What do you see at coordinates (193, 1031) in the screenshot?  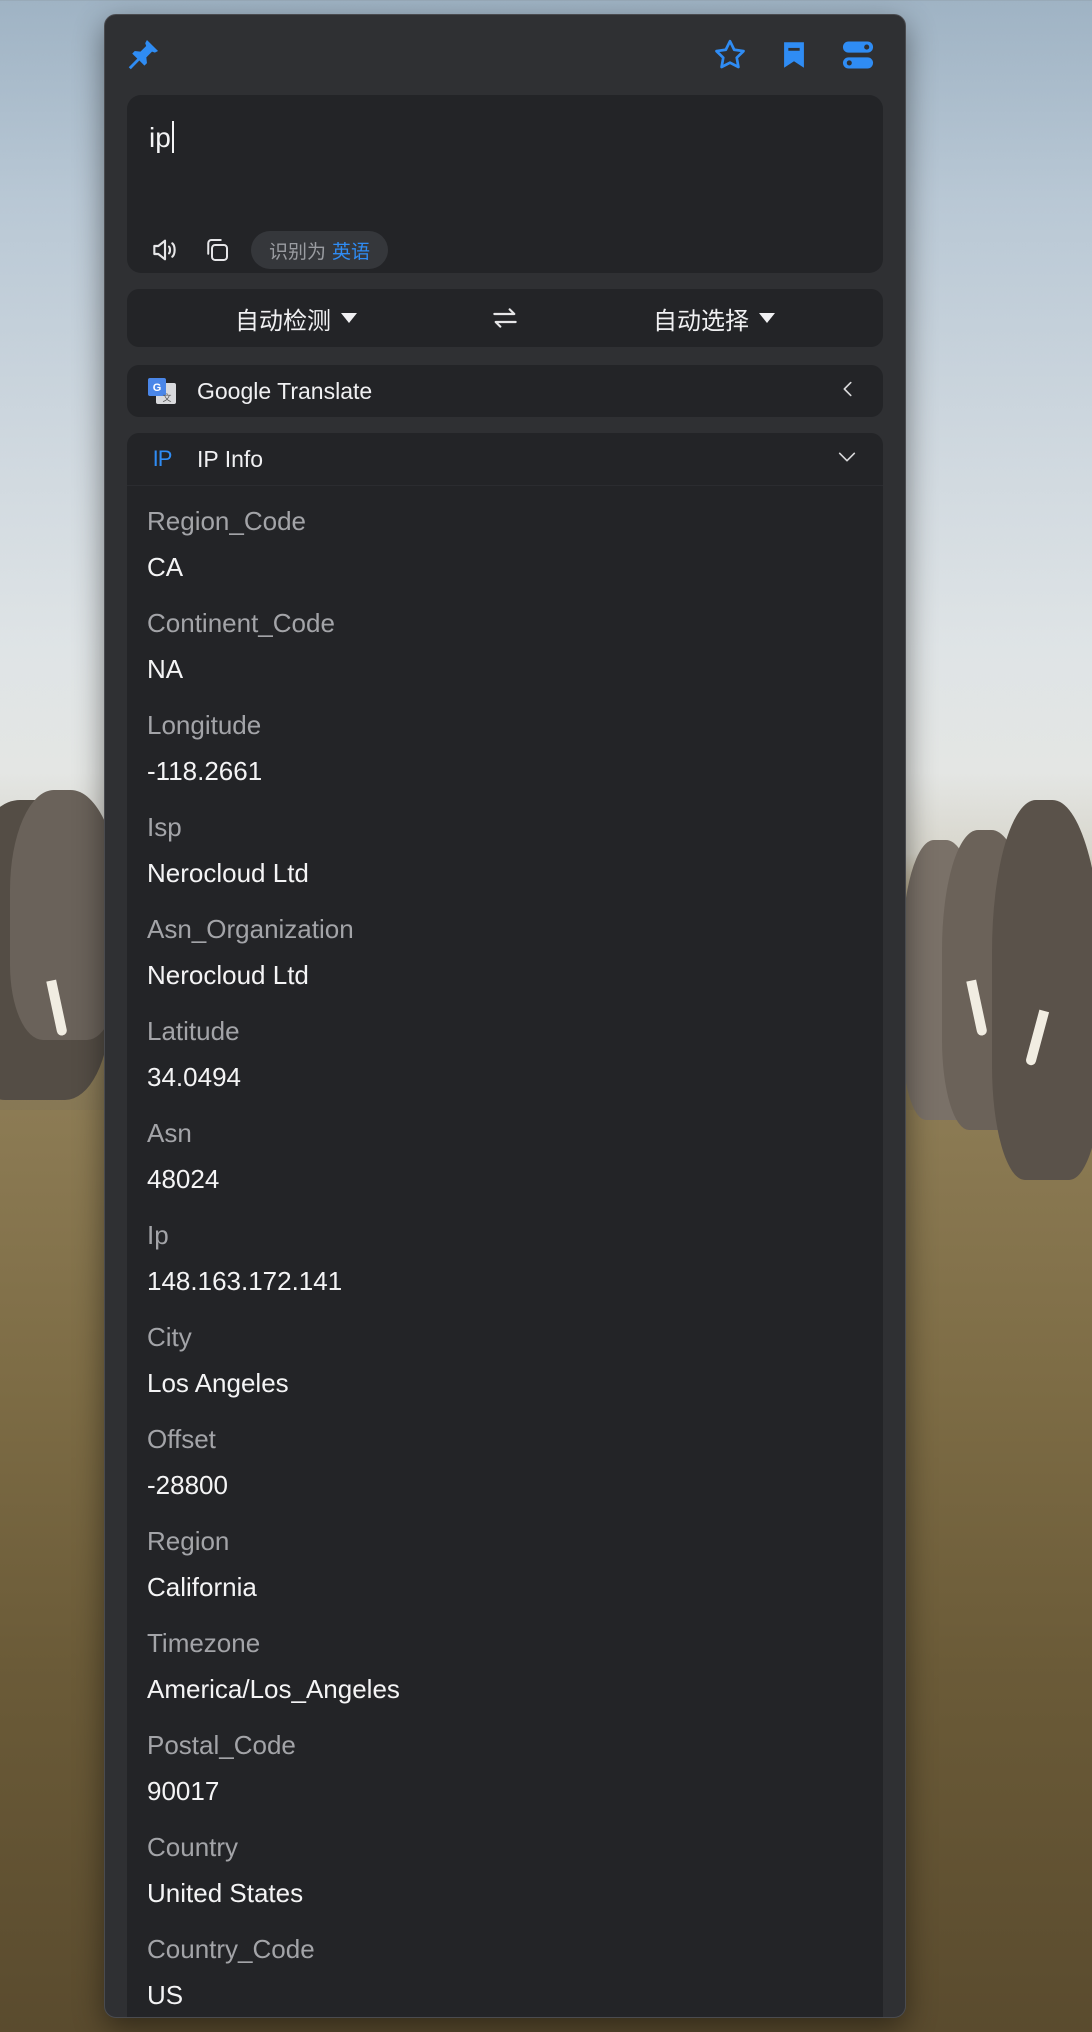 I see `field-key: Latitude` at bounding box center [193, 1031].